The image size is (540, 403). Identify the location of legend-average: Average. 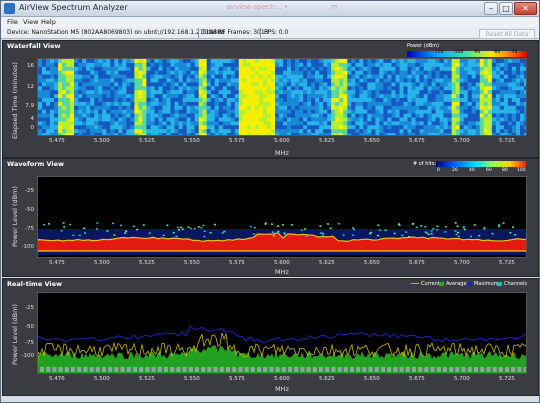
(453, 284).